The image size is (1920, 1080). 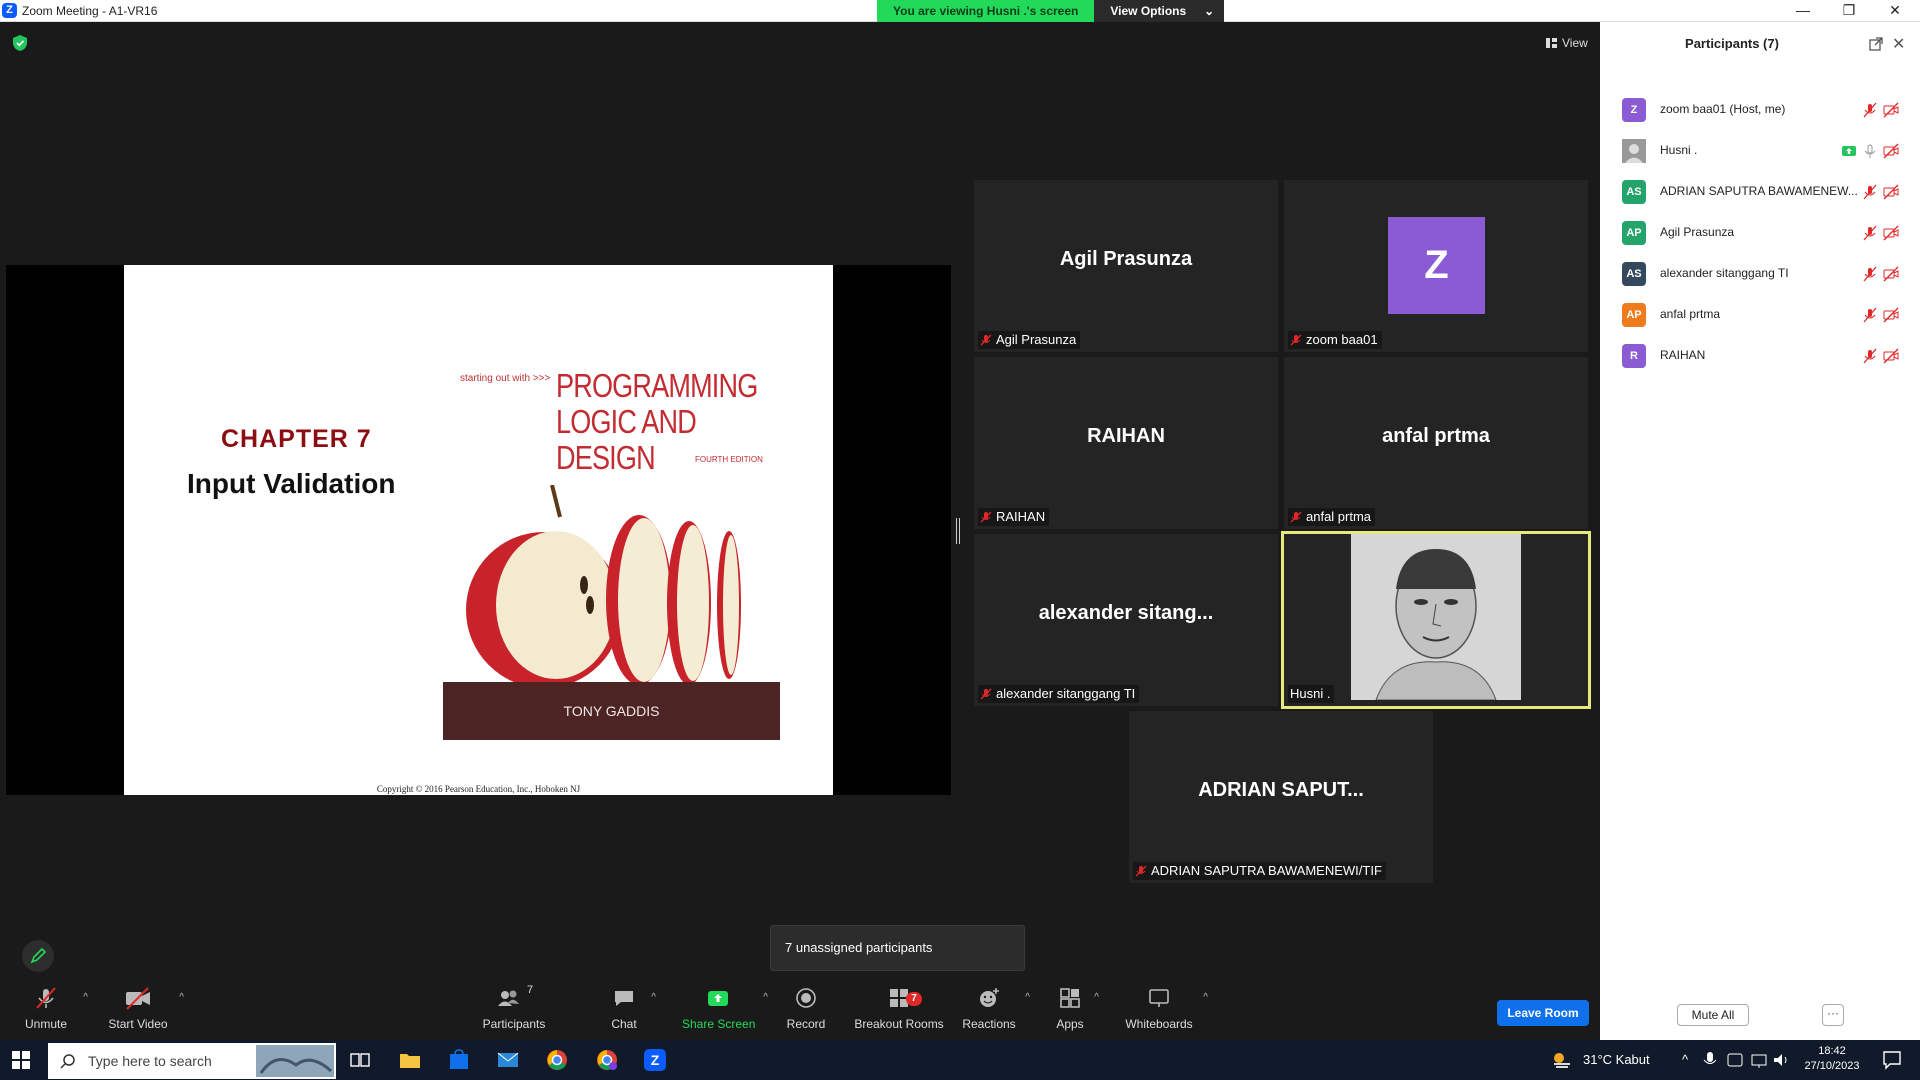 I want to click on unmute-button: Unmute ^, so click(x=53, y=1010).